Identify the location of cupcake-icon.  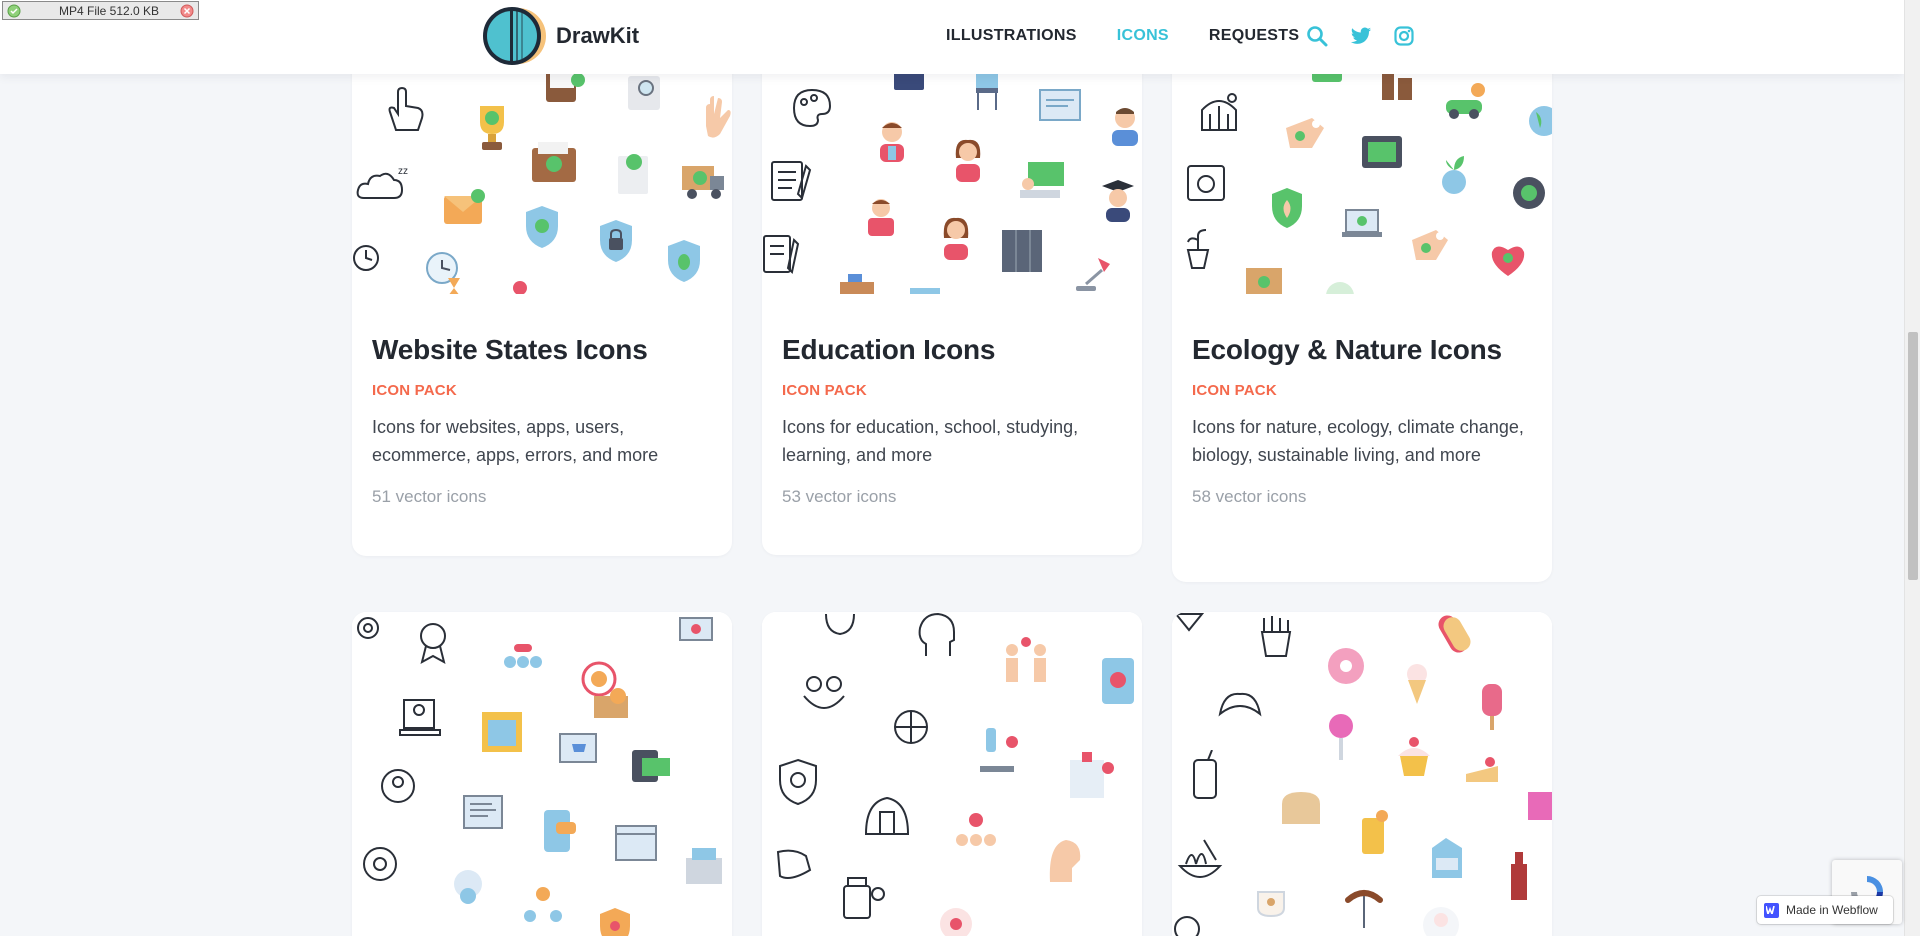
(1414, 756).